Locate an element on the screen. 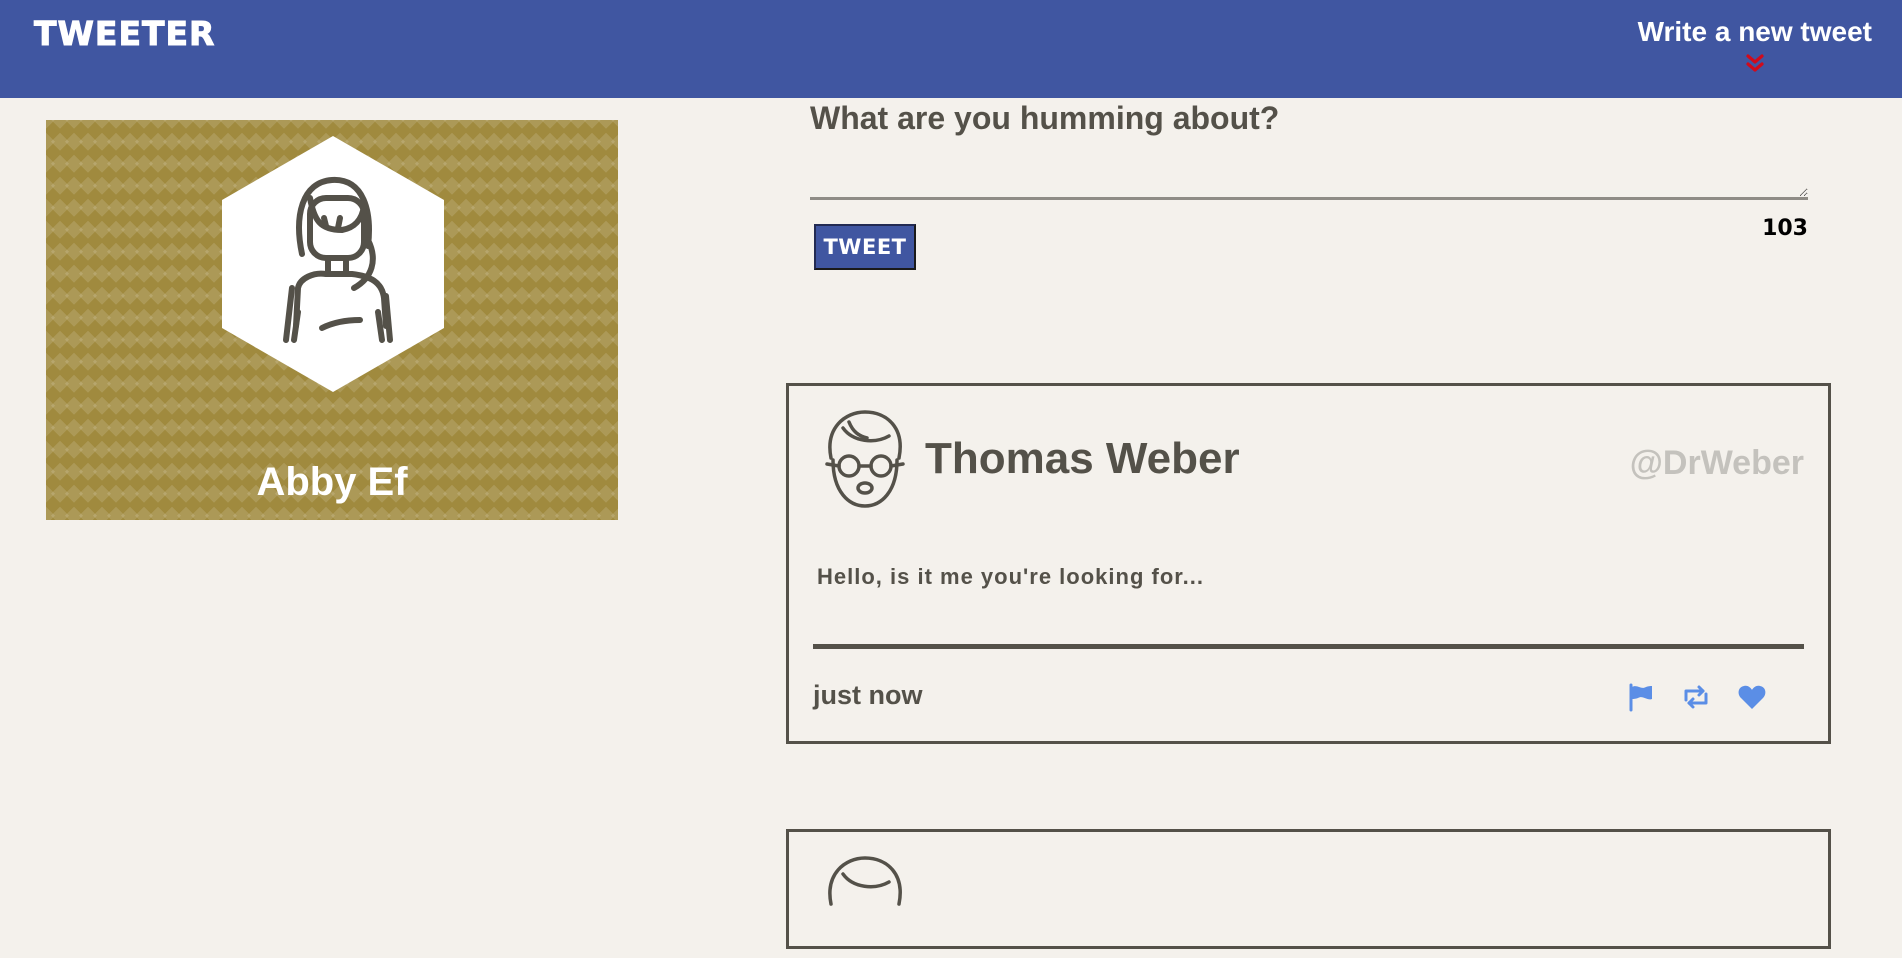  tweet-author: Thomas Weber is located at coordinates (1082, 458).